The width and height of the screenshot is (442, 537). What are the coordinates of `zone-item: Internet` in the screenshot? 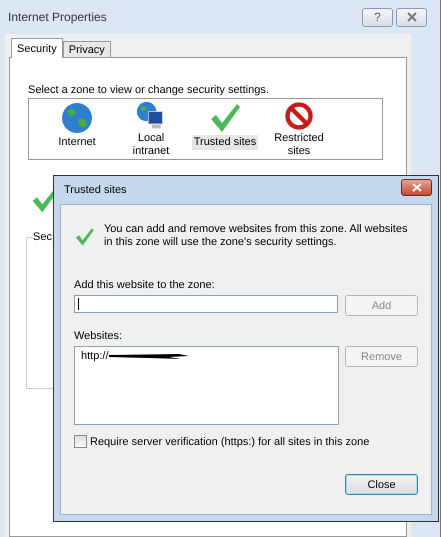 It's located at (77, 130).